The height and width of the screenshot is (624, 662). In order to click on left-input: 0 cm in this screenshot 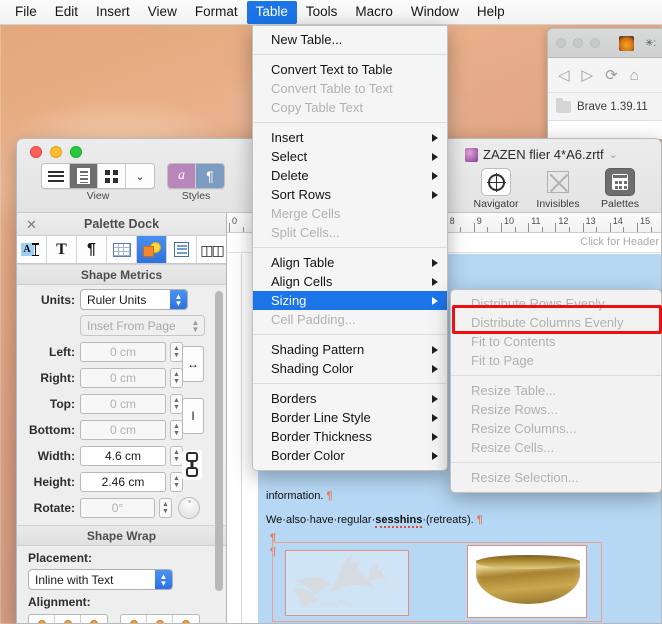, I will do `click(123, 351)`.